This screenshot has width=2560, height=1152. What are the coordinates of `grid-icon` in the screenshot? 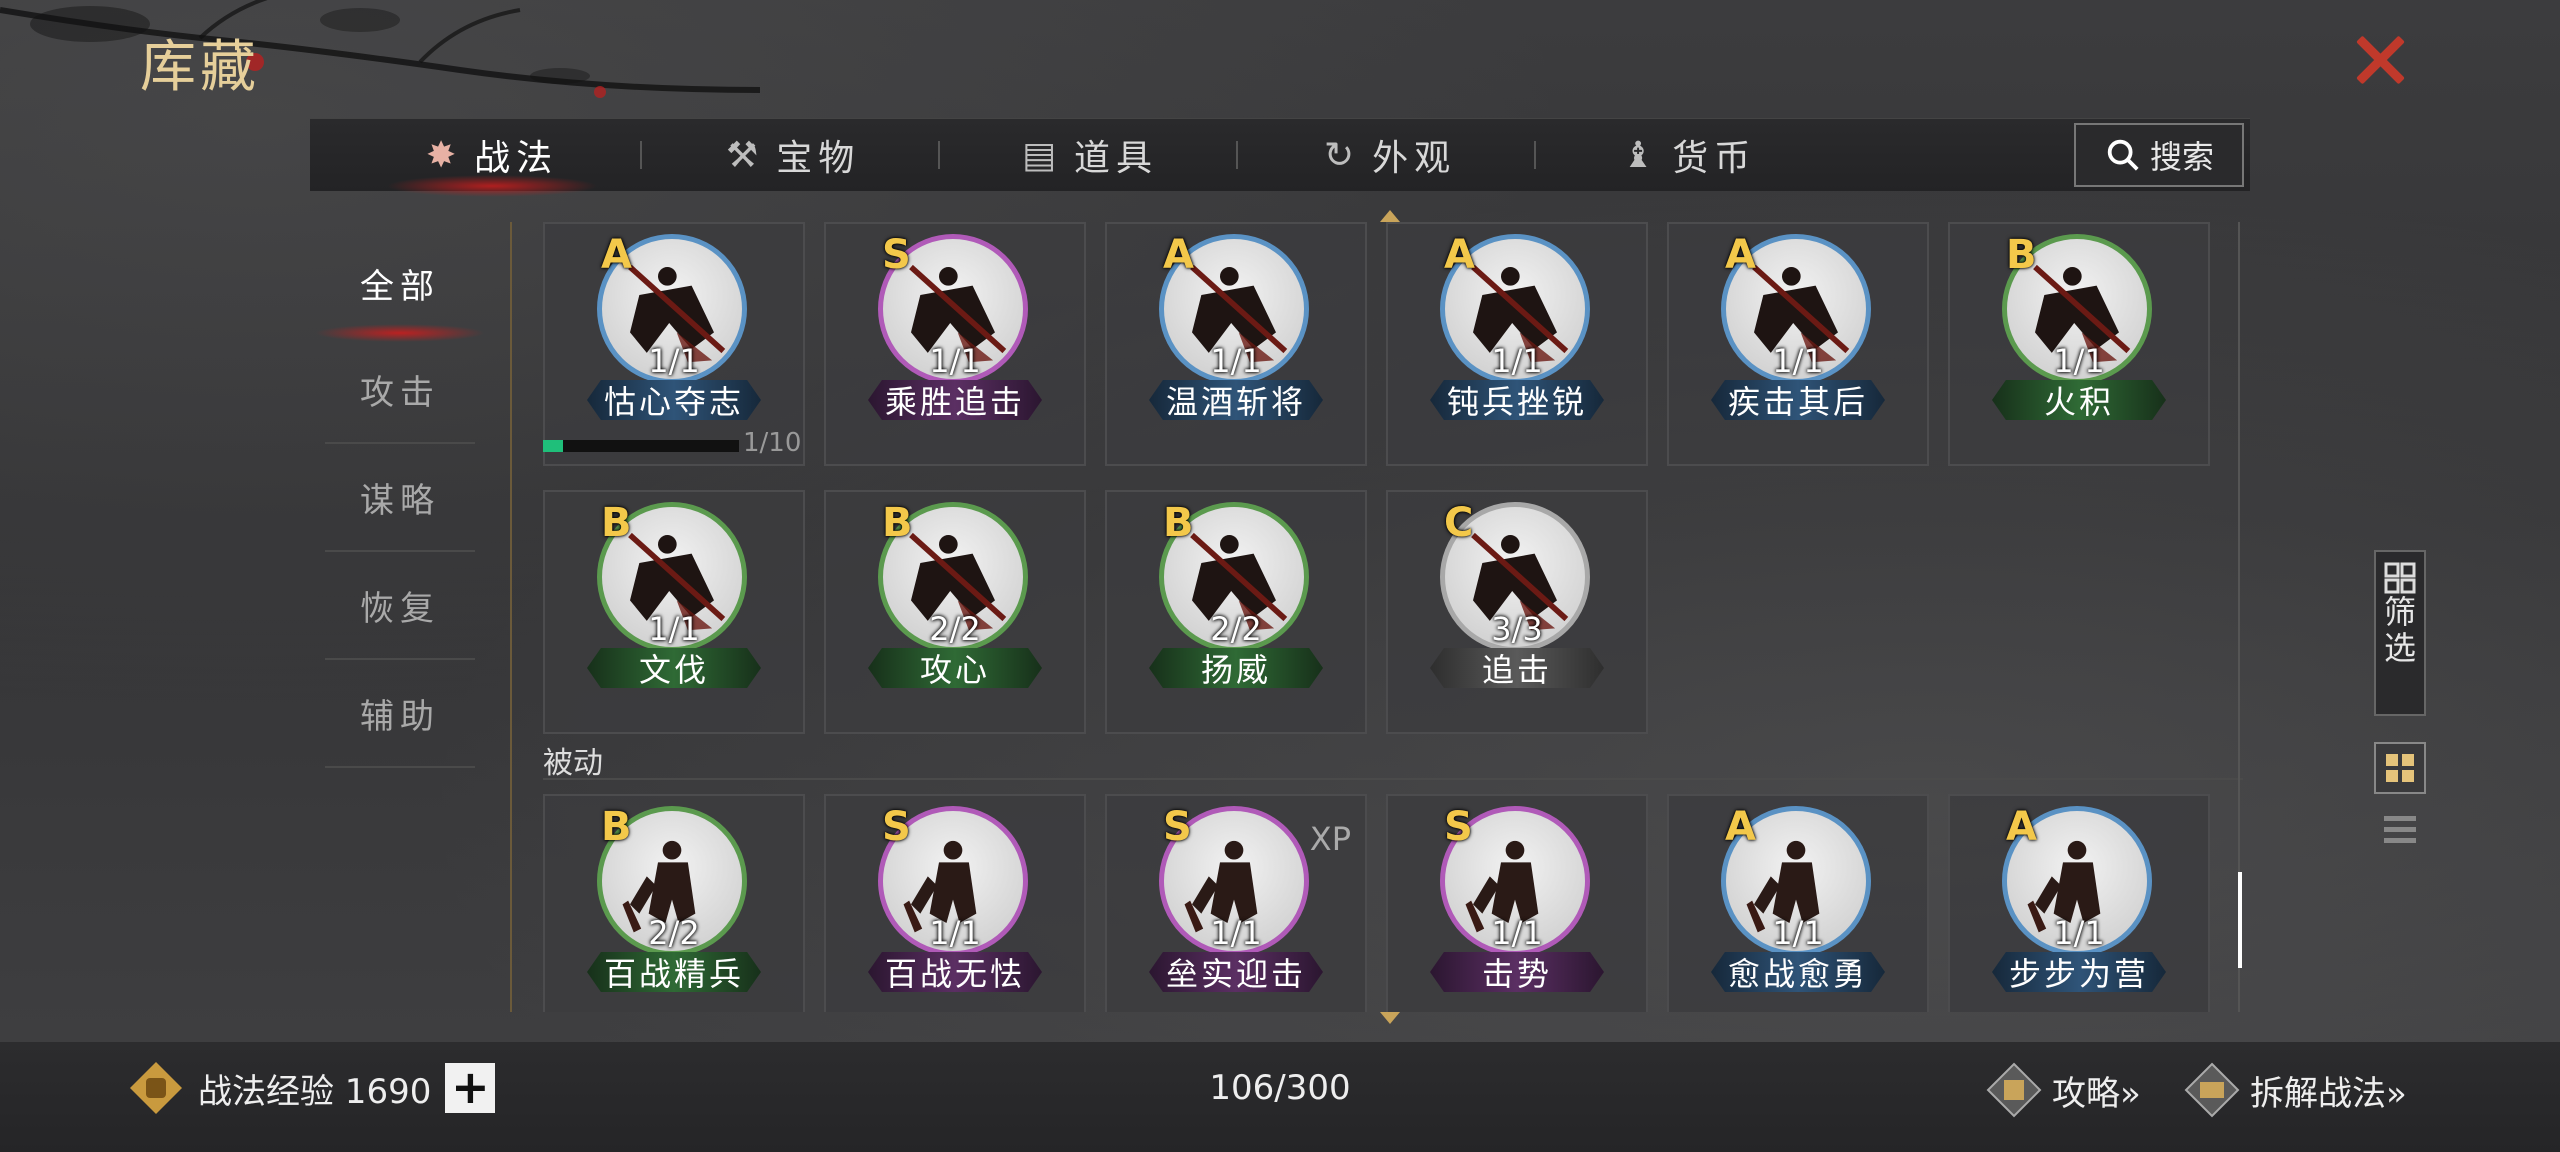 It's located at (2400, 578).